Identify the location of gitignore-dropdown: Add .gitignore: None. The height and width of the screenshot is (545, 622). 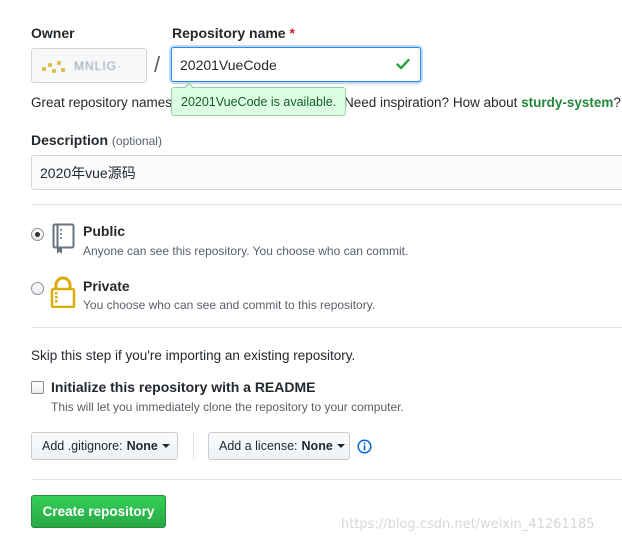
(104, 446).